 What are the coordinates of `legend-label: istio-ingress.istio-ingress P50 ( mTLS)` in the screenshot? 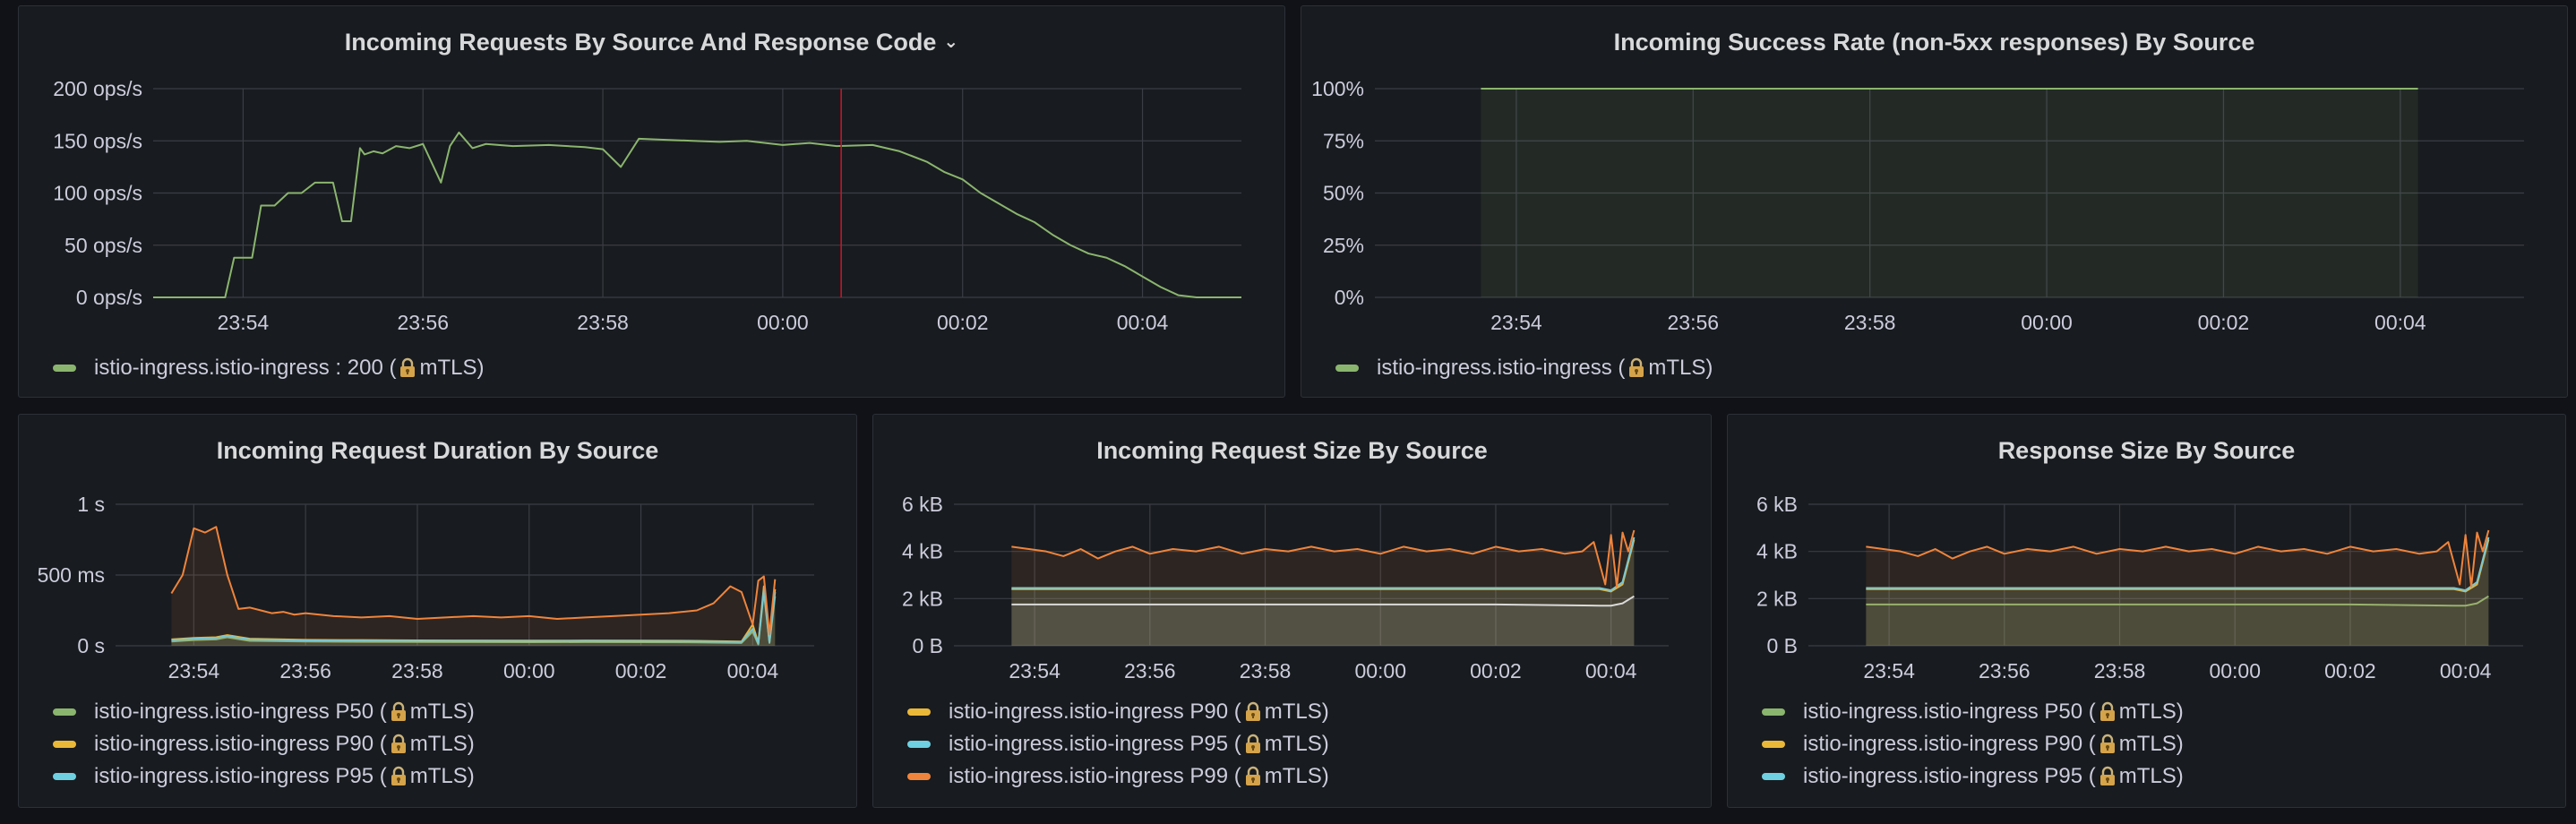 It's located at (1993, 712).